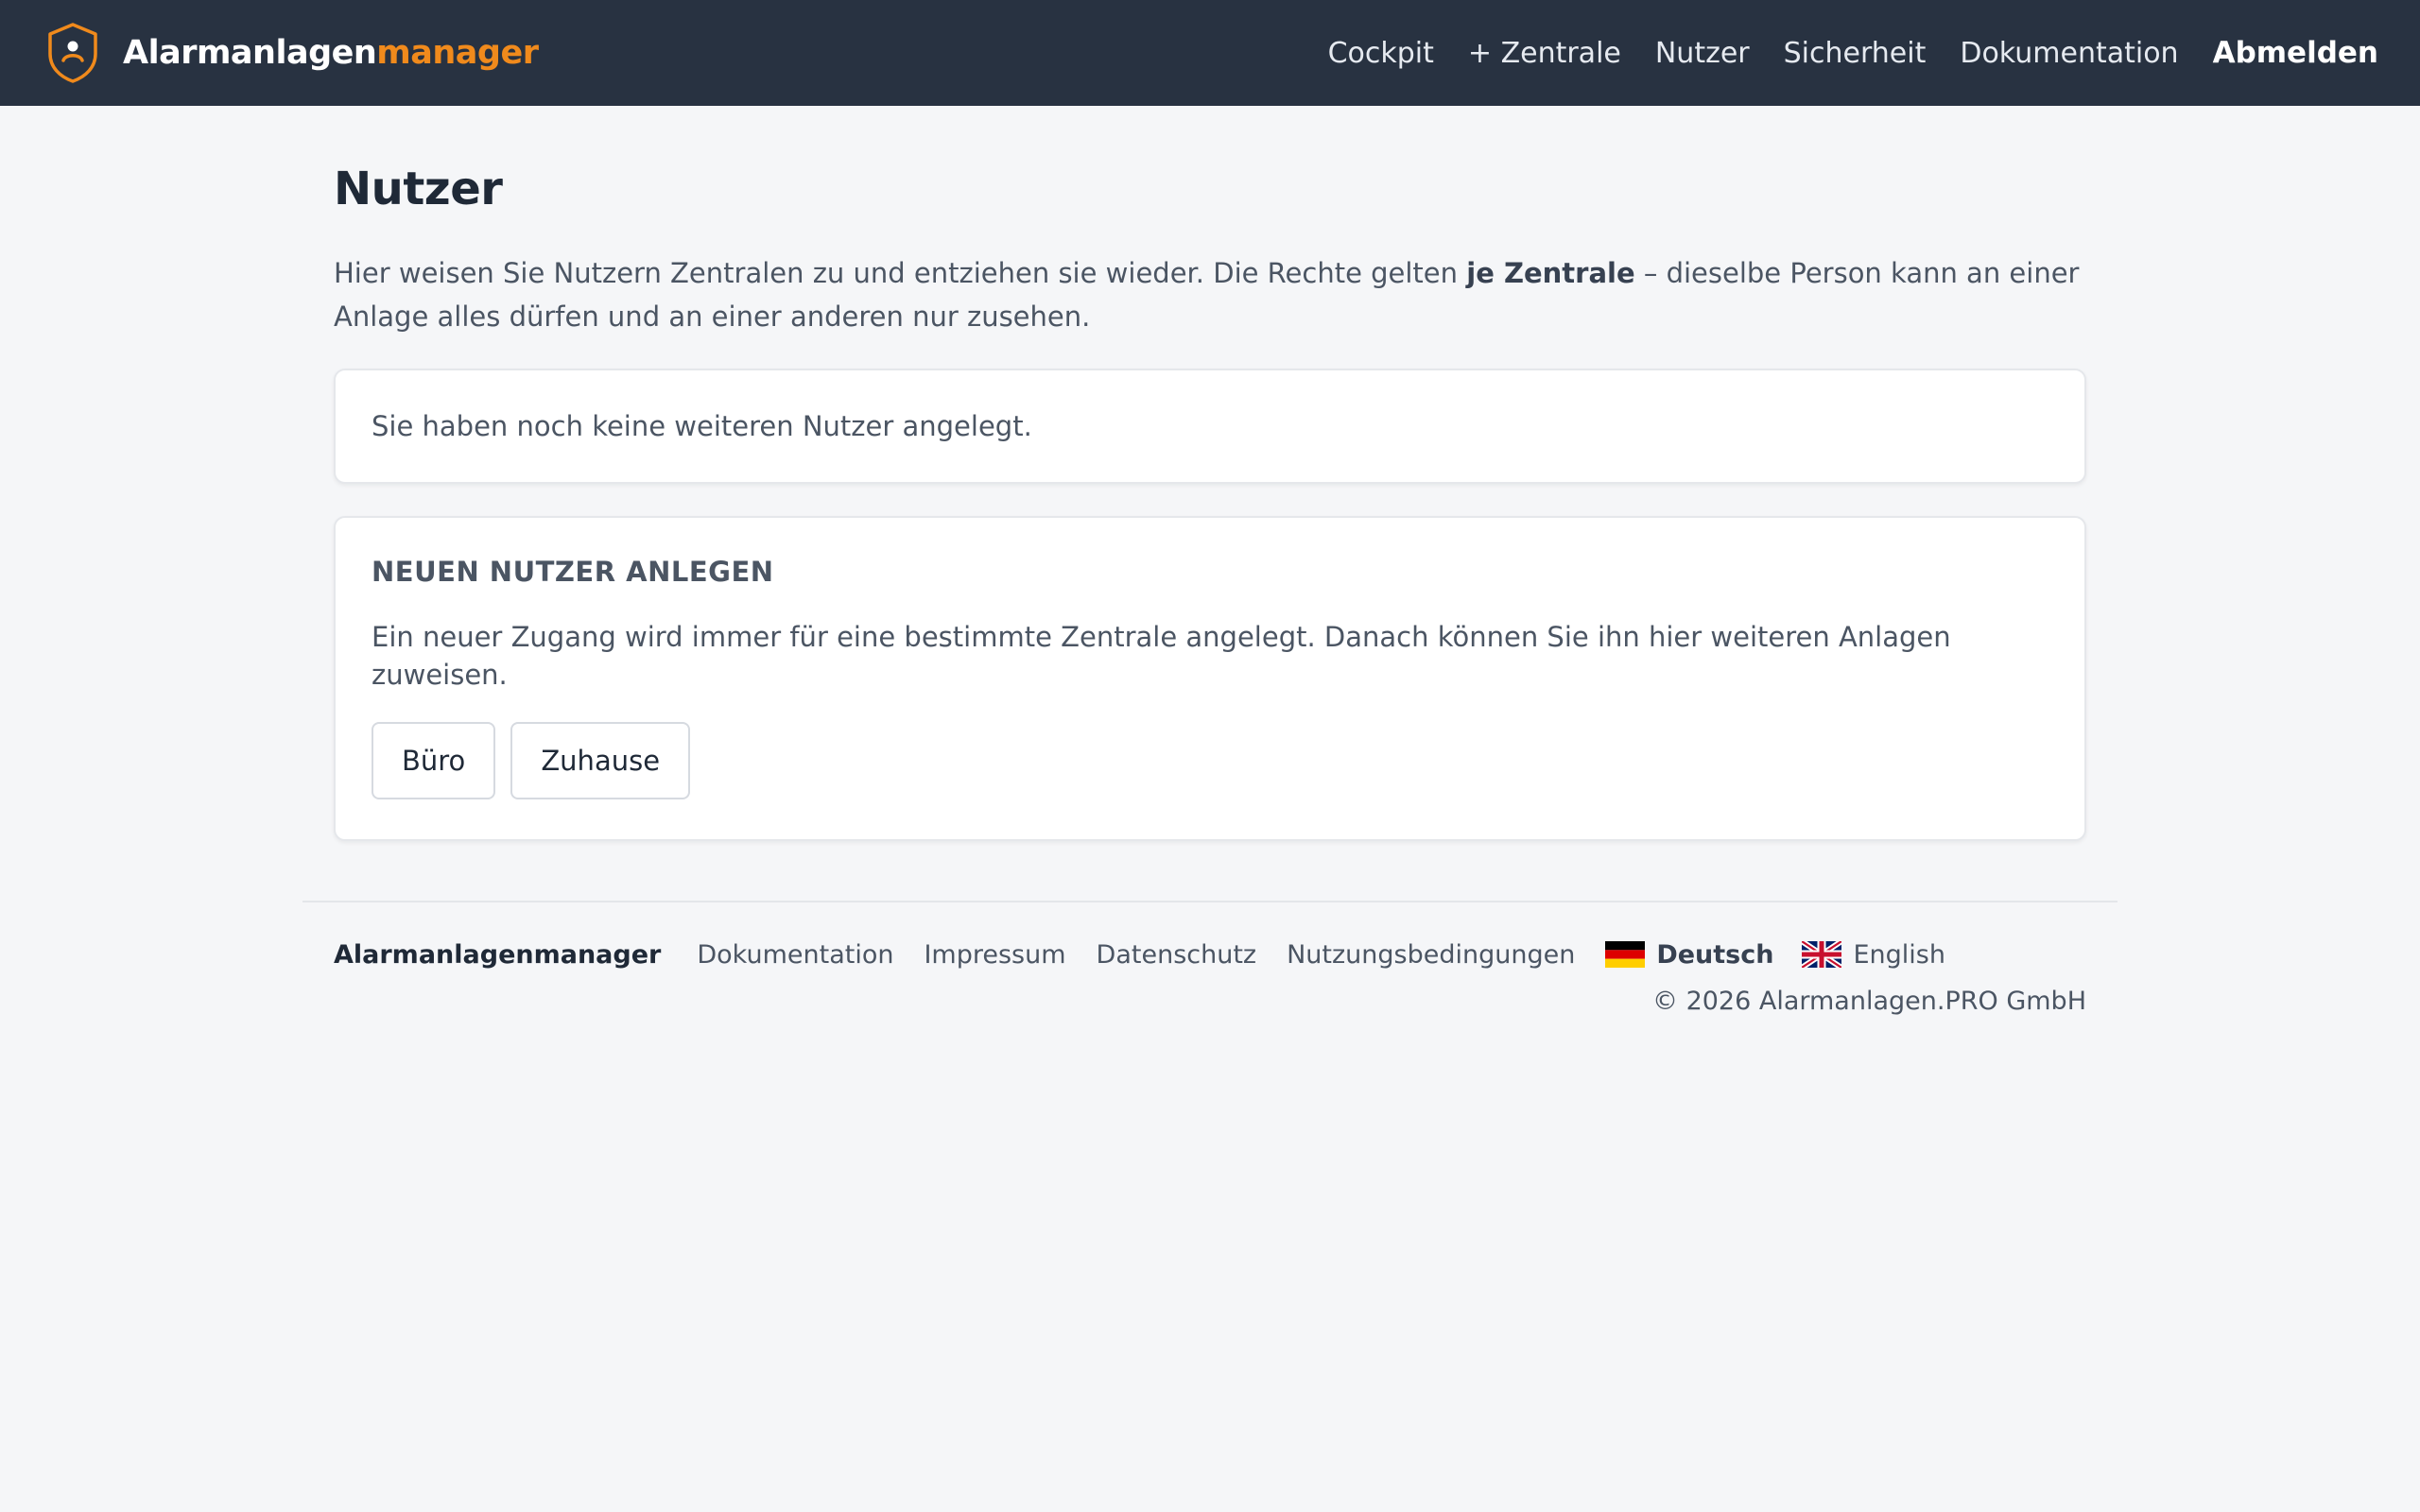  What do you see at coordinates (1702, 53) in the screenshot?
I see `nav-nutzer: Nutzer` at bounding box center [1702, 53].